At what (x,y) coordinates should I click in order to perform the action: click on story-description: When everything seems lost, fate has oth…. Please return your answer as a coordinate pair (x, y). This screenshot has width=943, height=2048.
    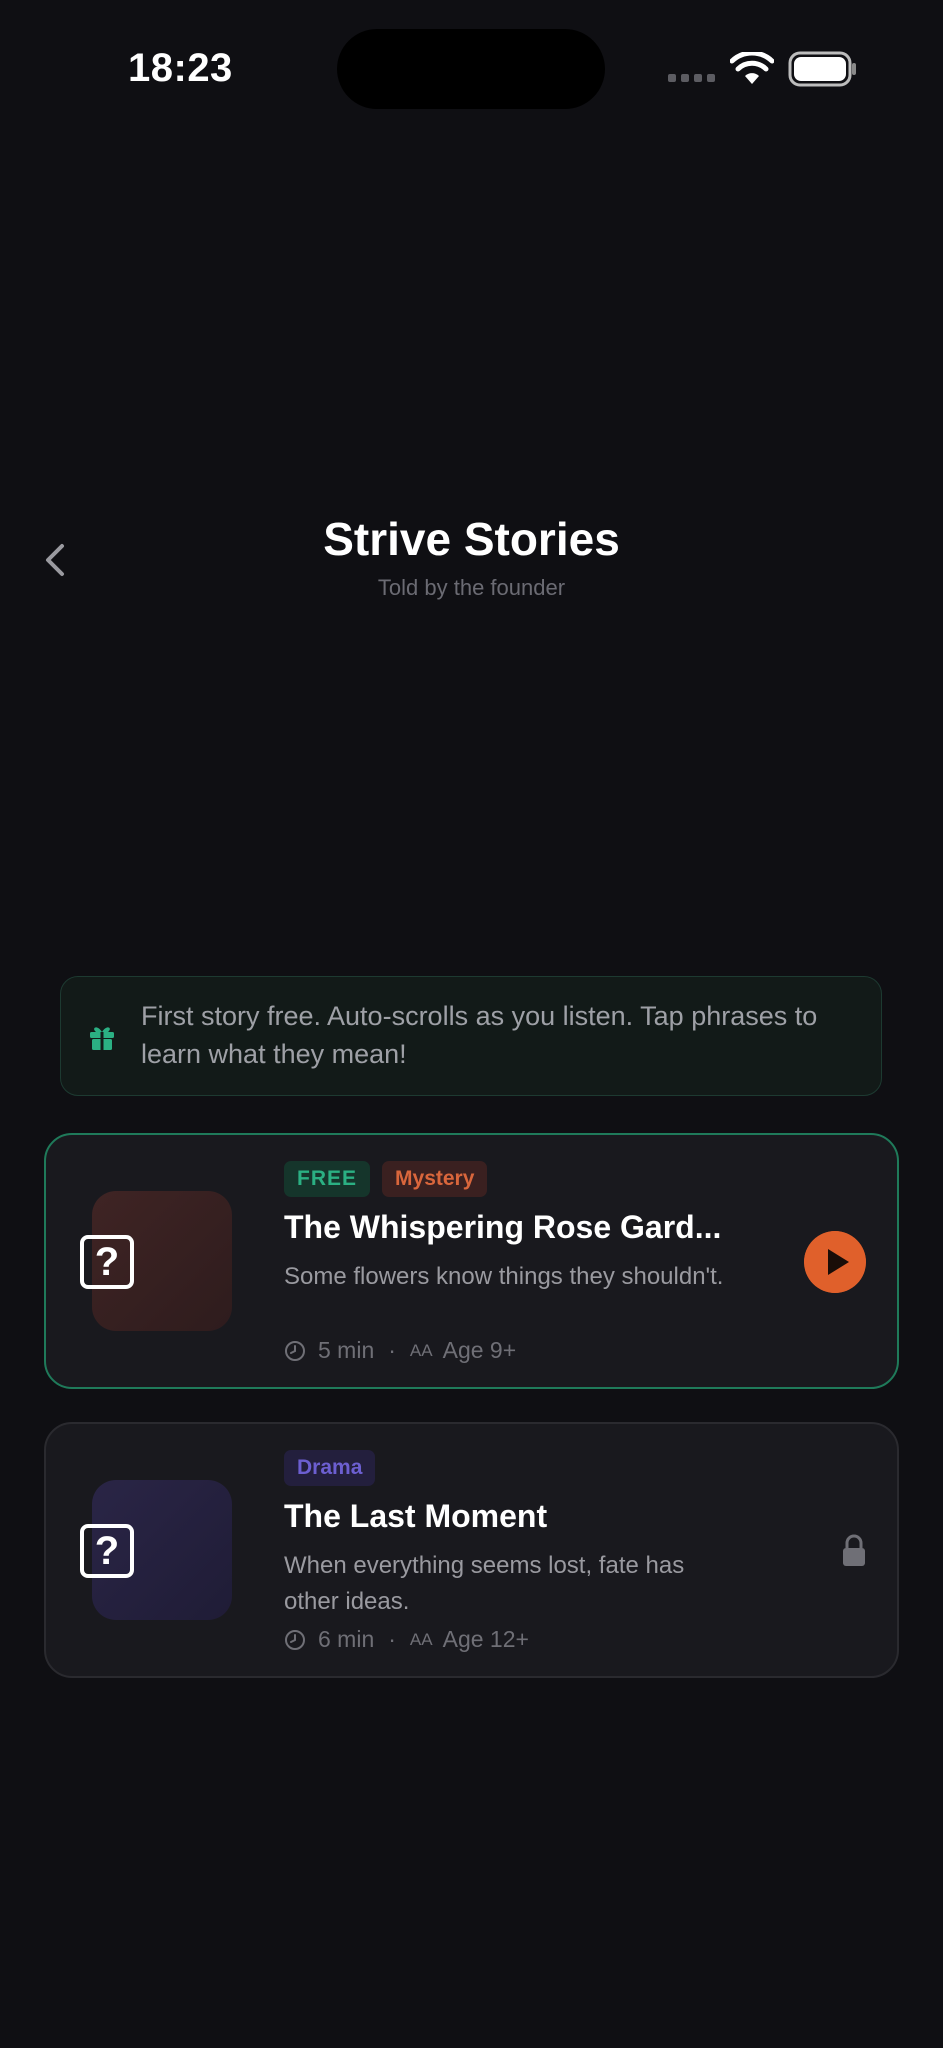
    Looking at the image, I should click on (484, 1583).